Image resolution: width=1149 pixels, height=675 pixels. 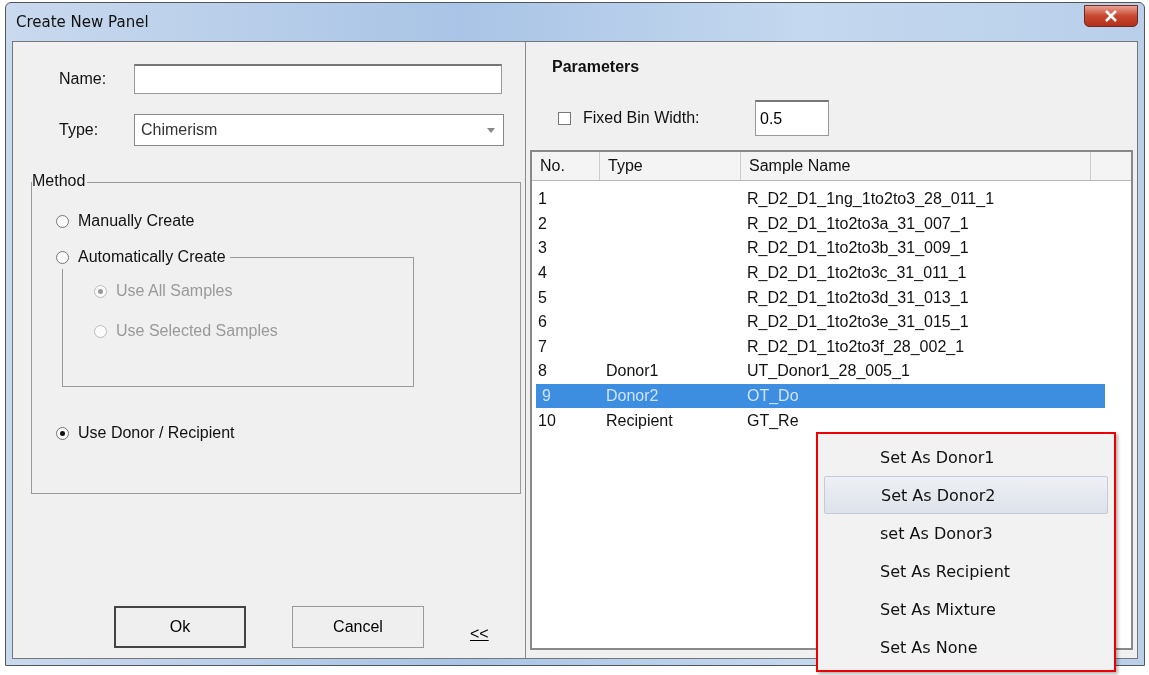 I want to click on collapse-link: <<, so click(x=479, y=634).